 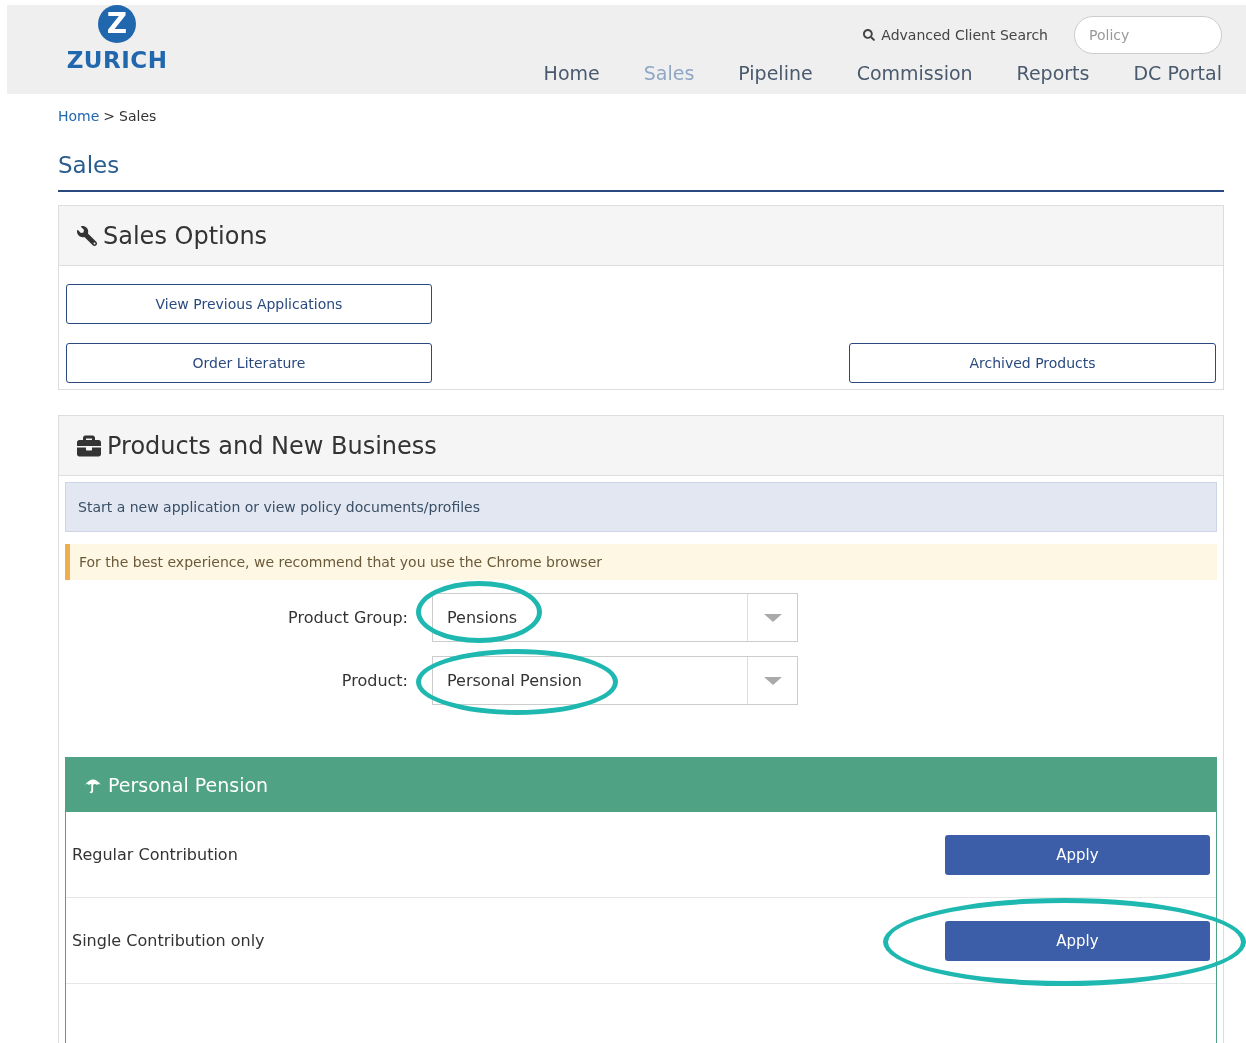 What do you see at coordinates (1053, 73) in the screenshot?
I see `nav-link: Reports` at bounding box center [1053, 73].